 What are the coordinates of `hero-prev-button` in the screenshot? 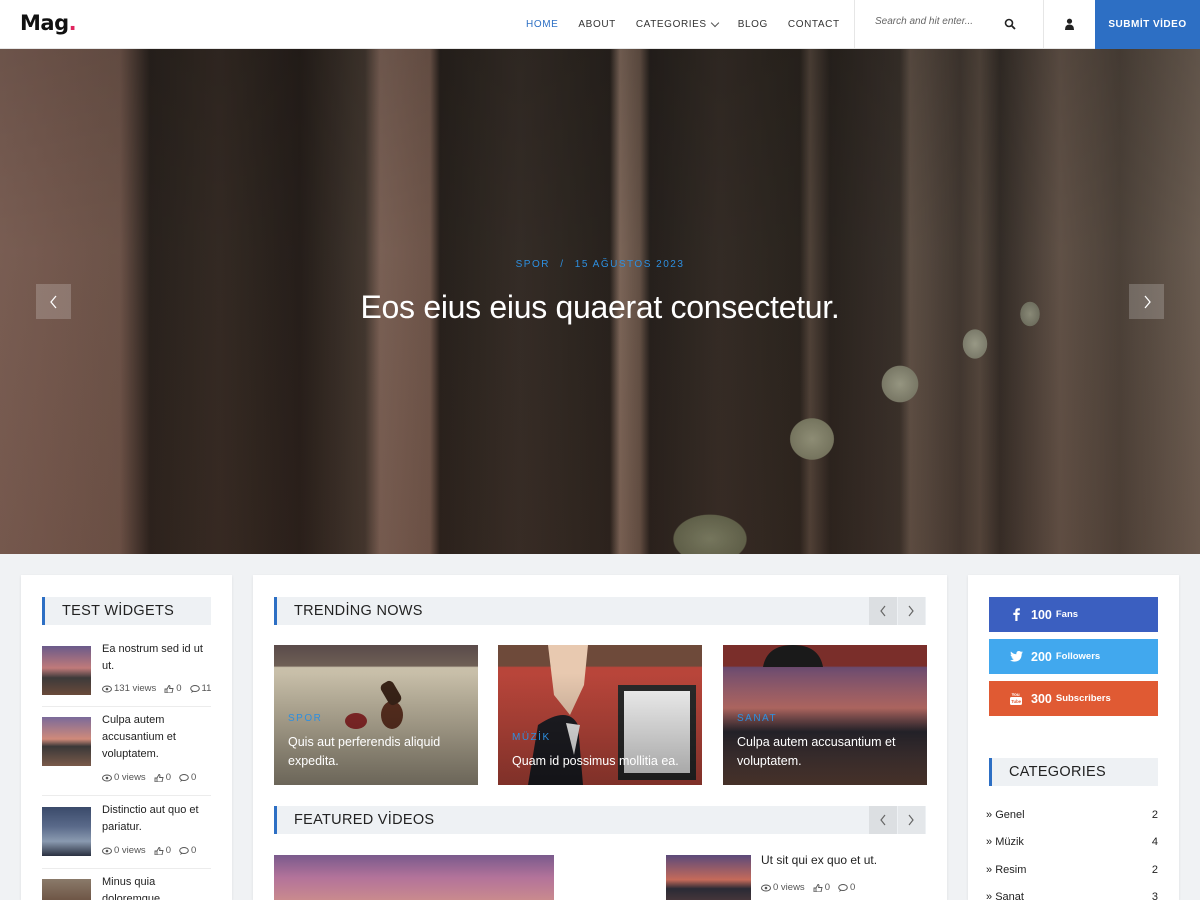 It's located at (53, 301).